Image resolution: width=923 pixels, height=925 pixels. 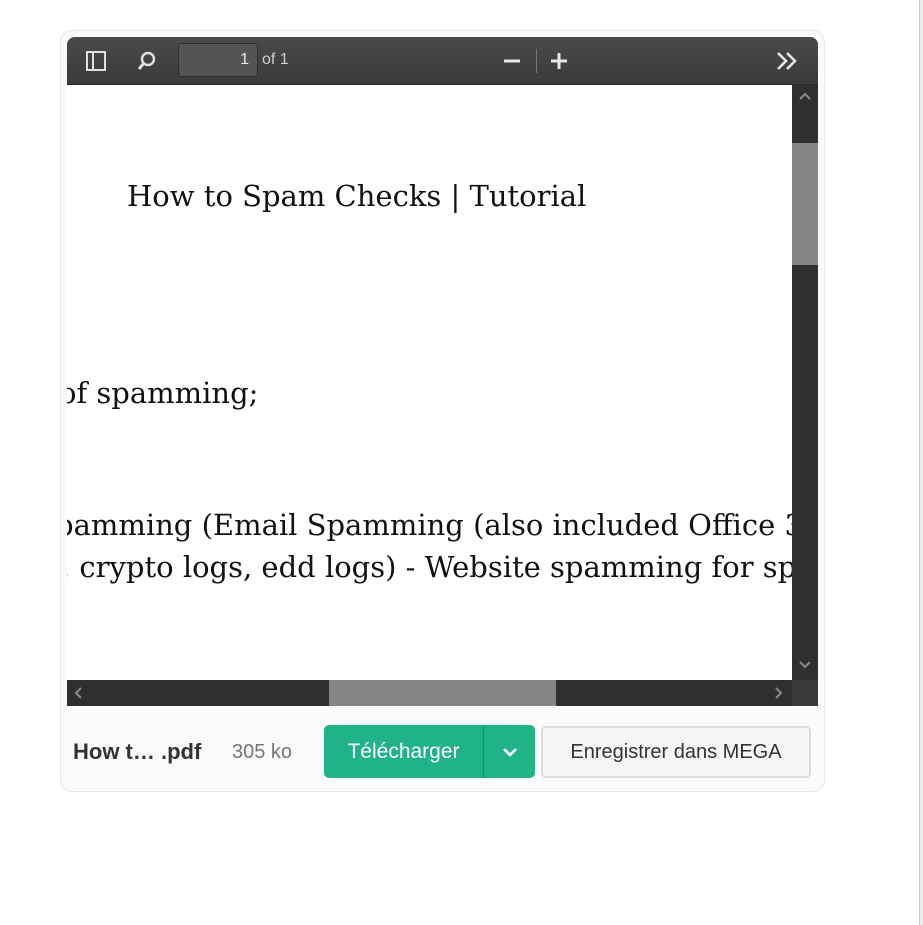 What do you see at coordinates (536, 61) in the screenshot?
I see `zoom-separator` at bounding box center [536, 61].